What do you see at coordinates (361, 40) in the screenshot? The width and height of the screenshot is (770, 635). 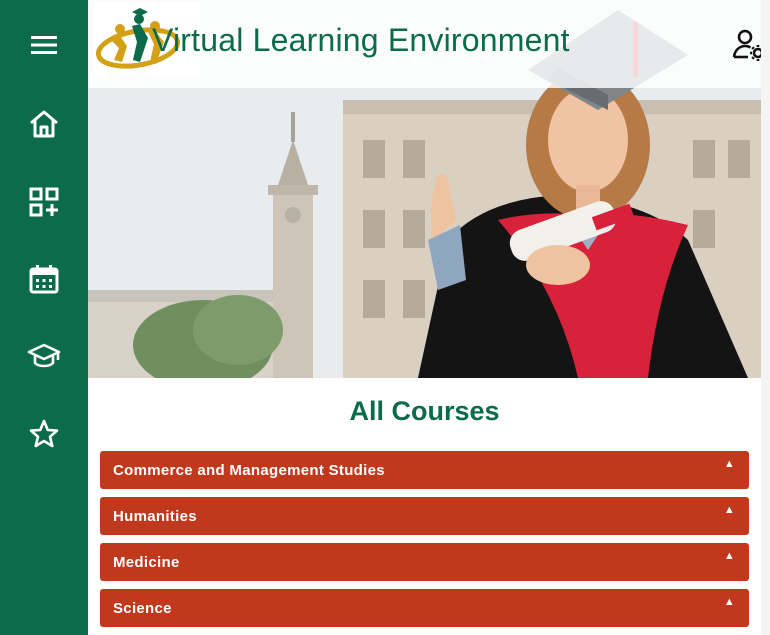 I see `site-title: Virtual Learning Environment` at bounding box center [361, 40].